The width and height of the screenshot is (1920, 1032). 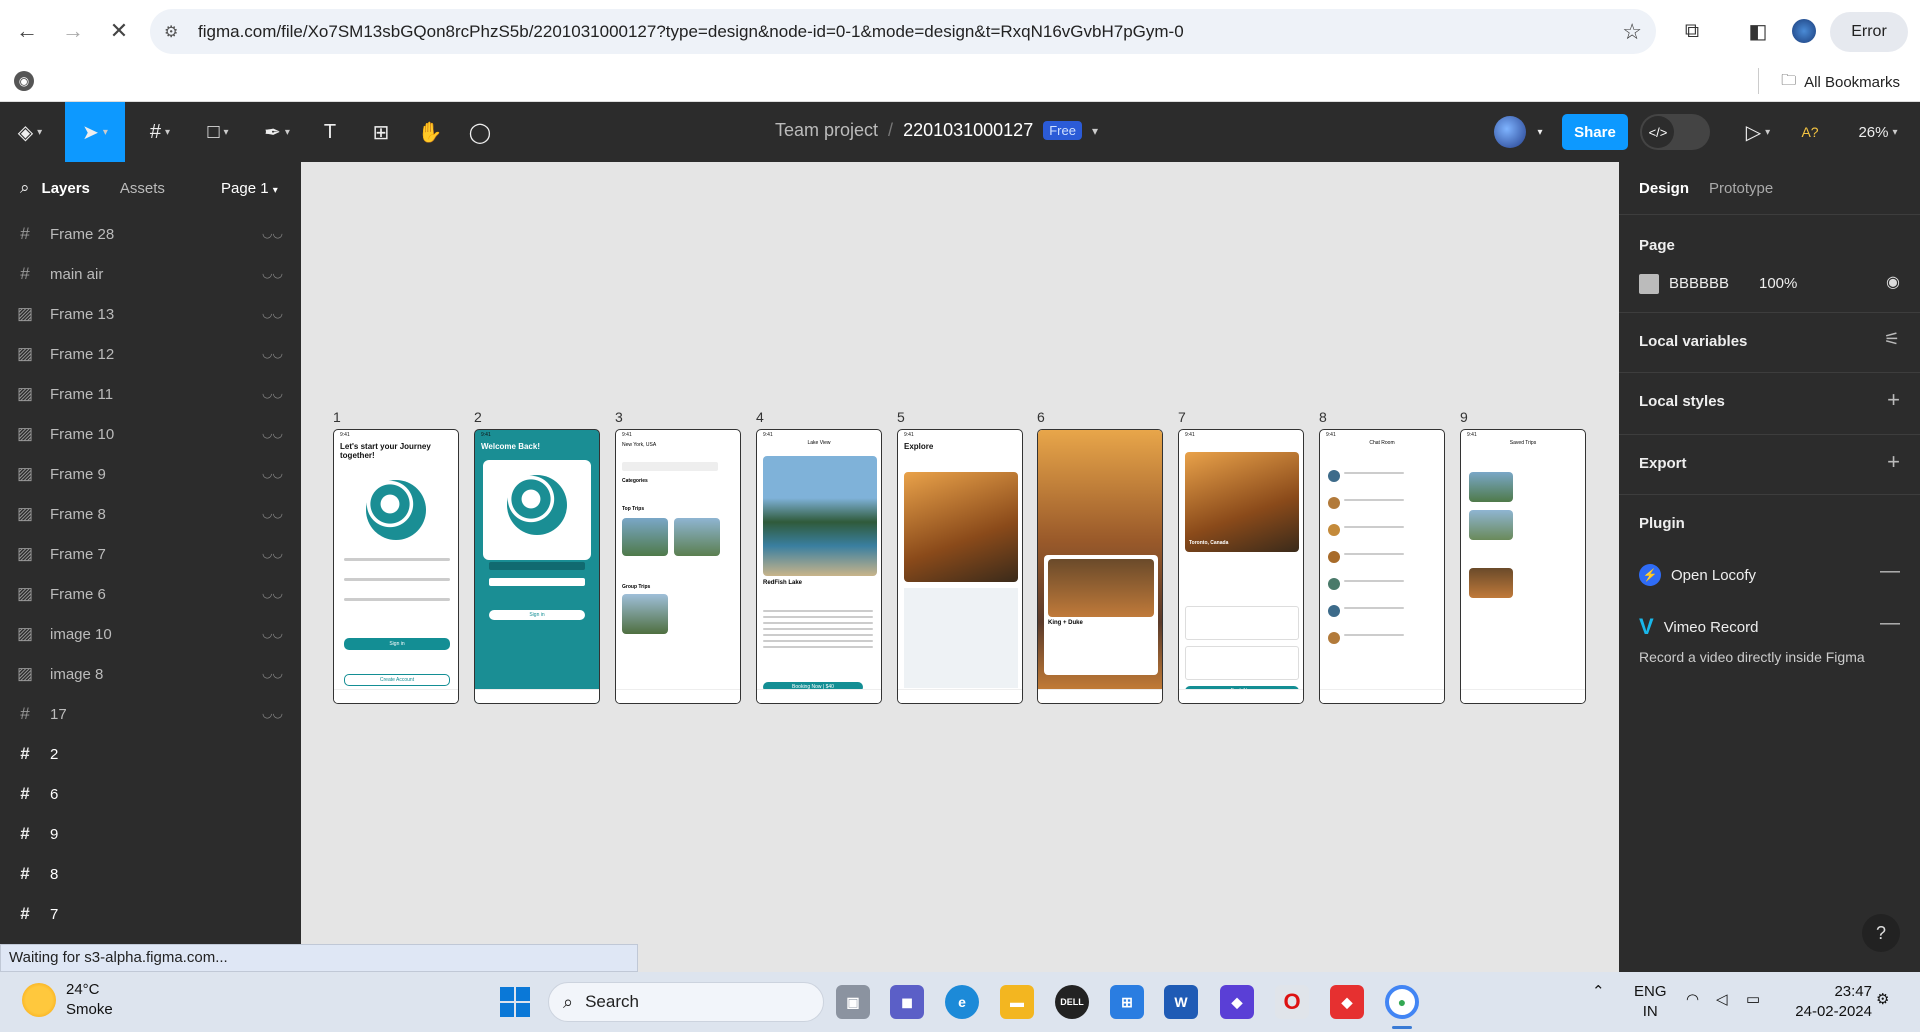 What do you see at coordinates (1778, 283) in the screenshot?
I see `page-opacity: 100%` at bounding box center [1778, 283].